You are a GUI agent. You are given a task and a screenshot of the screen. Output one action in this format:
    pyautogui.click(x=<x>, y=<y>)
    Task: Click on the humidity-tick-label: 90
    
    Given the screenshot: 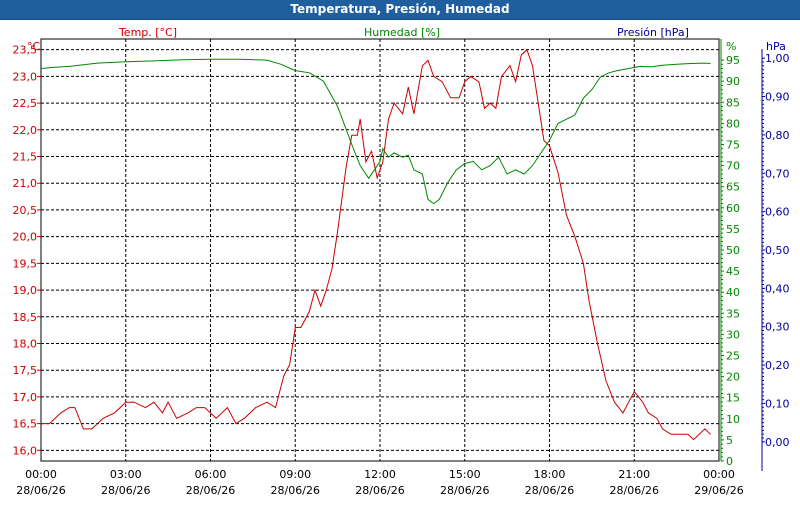 What is the action you would take?
    pyautogui.click(x=733, y=81)
    